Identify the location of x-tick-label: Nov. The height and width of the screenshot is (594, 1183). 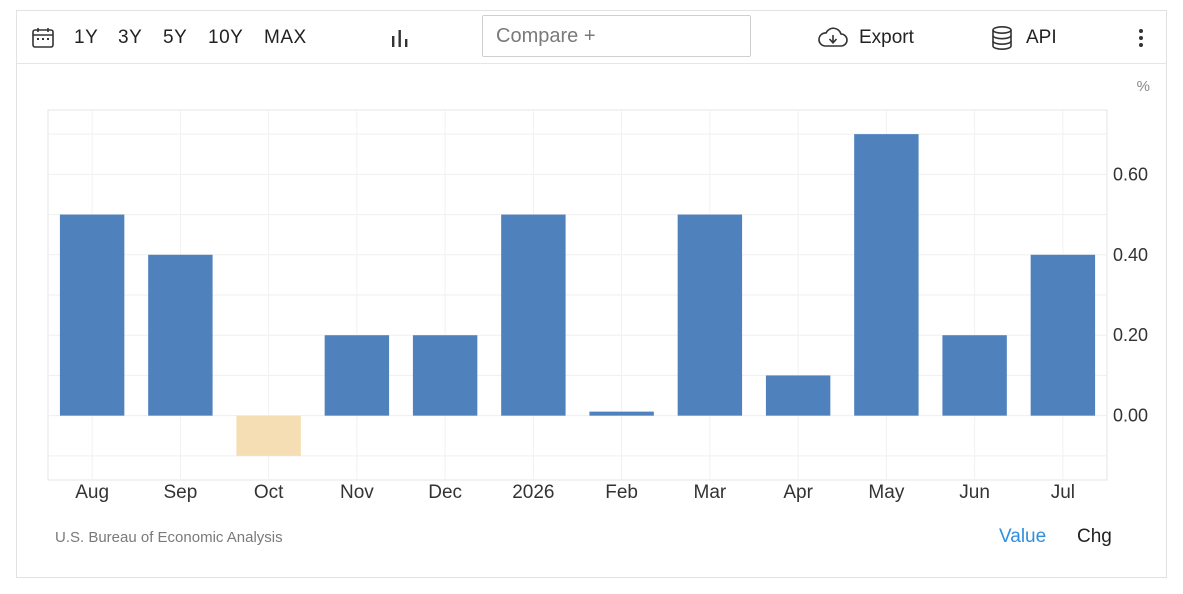
(357, 492).